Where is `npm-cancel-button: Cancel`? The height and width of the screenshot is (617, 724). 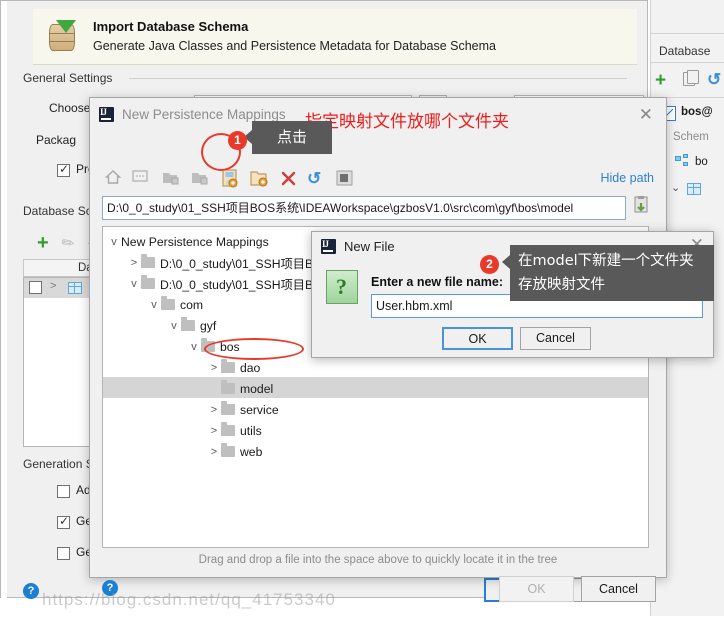
npm-cancel-button: Cancel is located at coordinates (618, 589).